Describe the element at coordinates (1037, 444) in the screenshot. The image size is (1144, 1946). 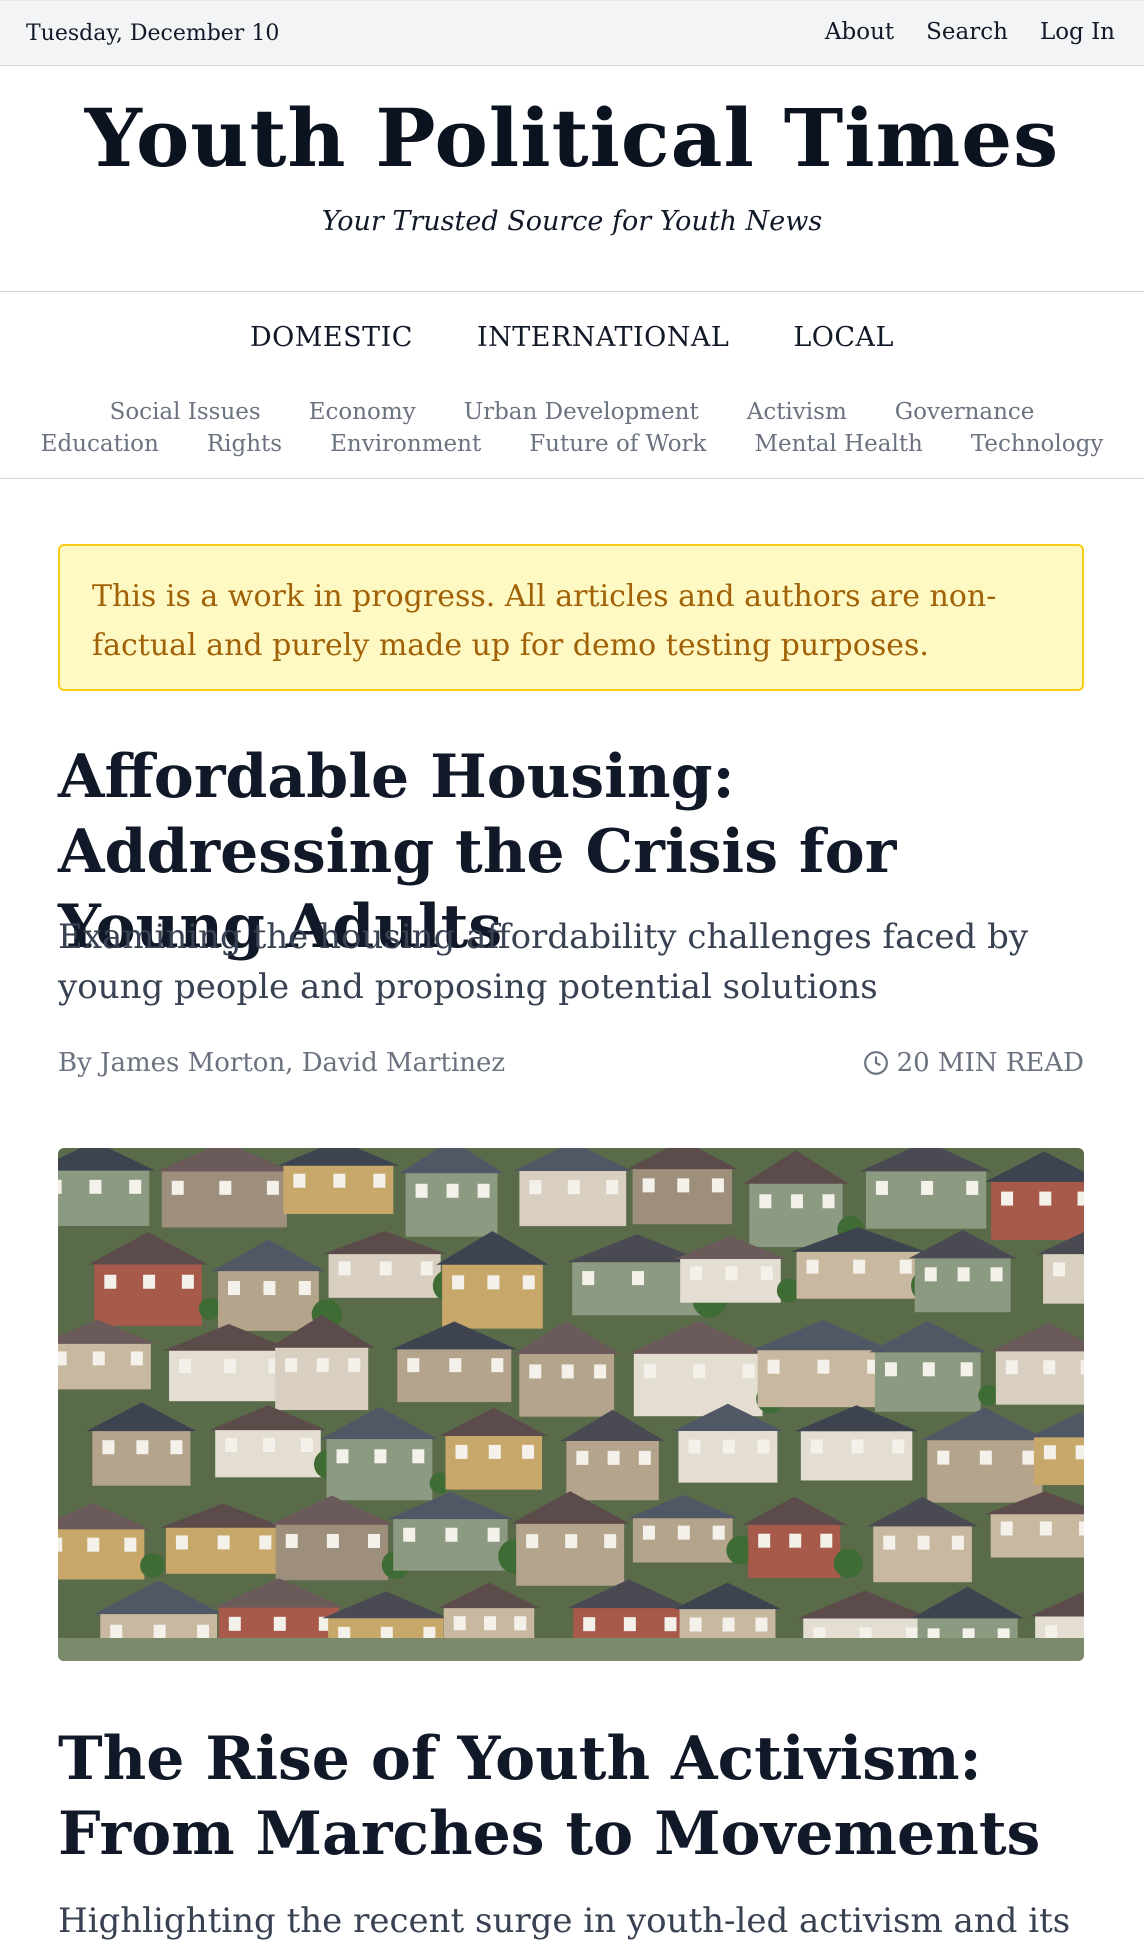
I see `topic-technology: Technology` at that location.